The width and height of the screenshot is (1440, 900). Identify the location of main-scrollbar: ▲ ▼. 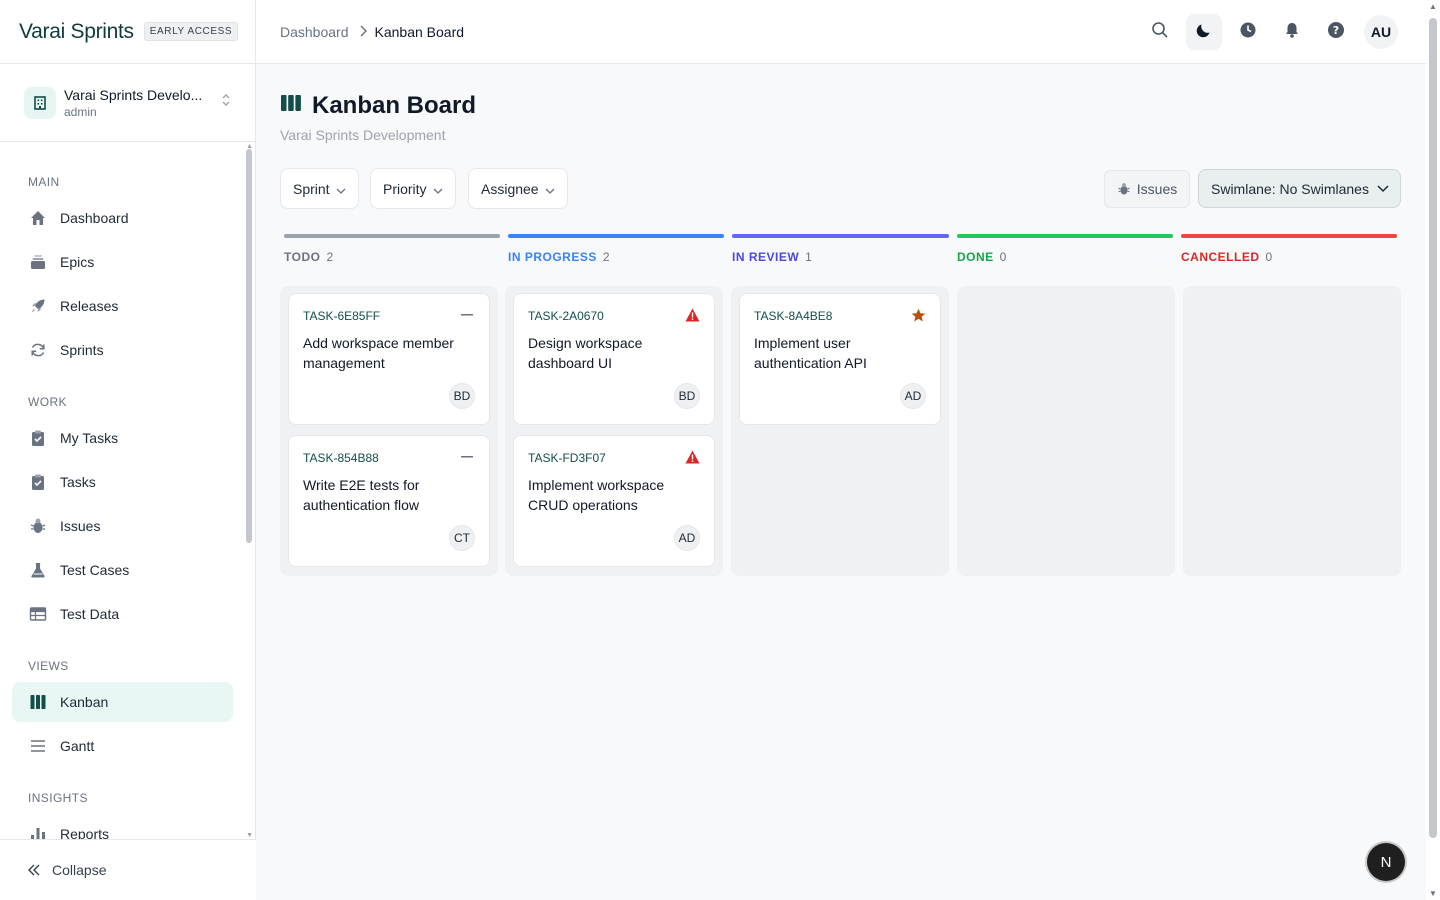
(1433, 450).